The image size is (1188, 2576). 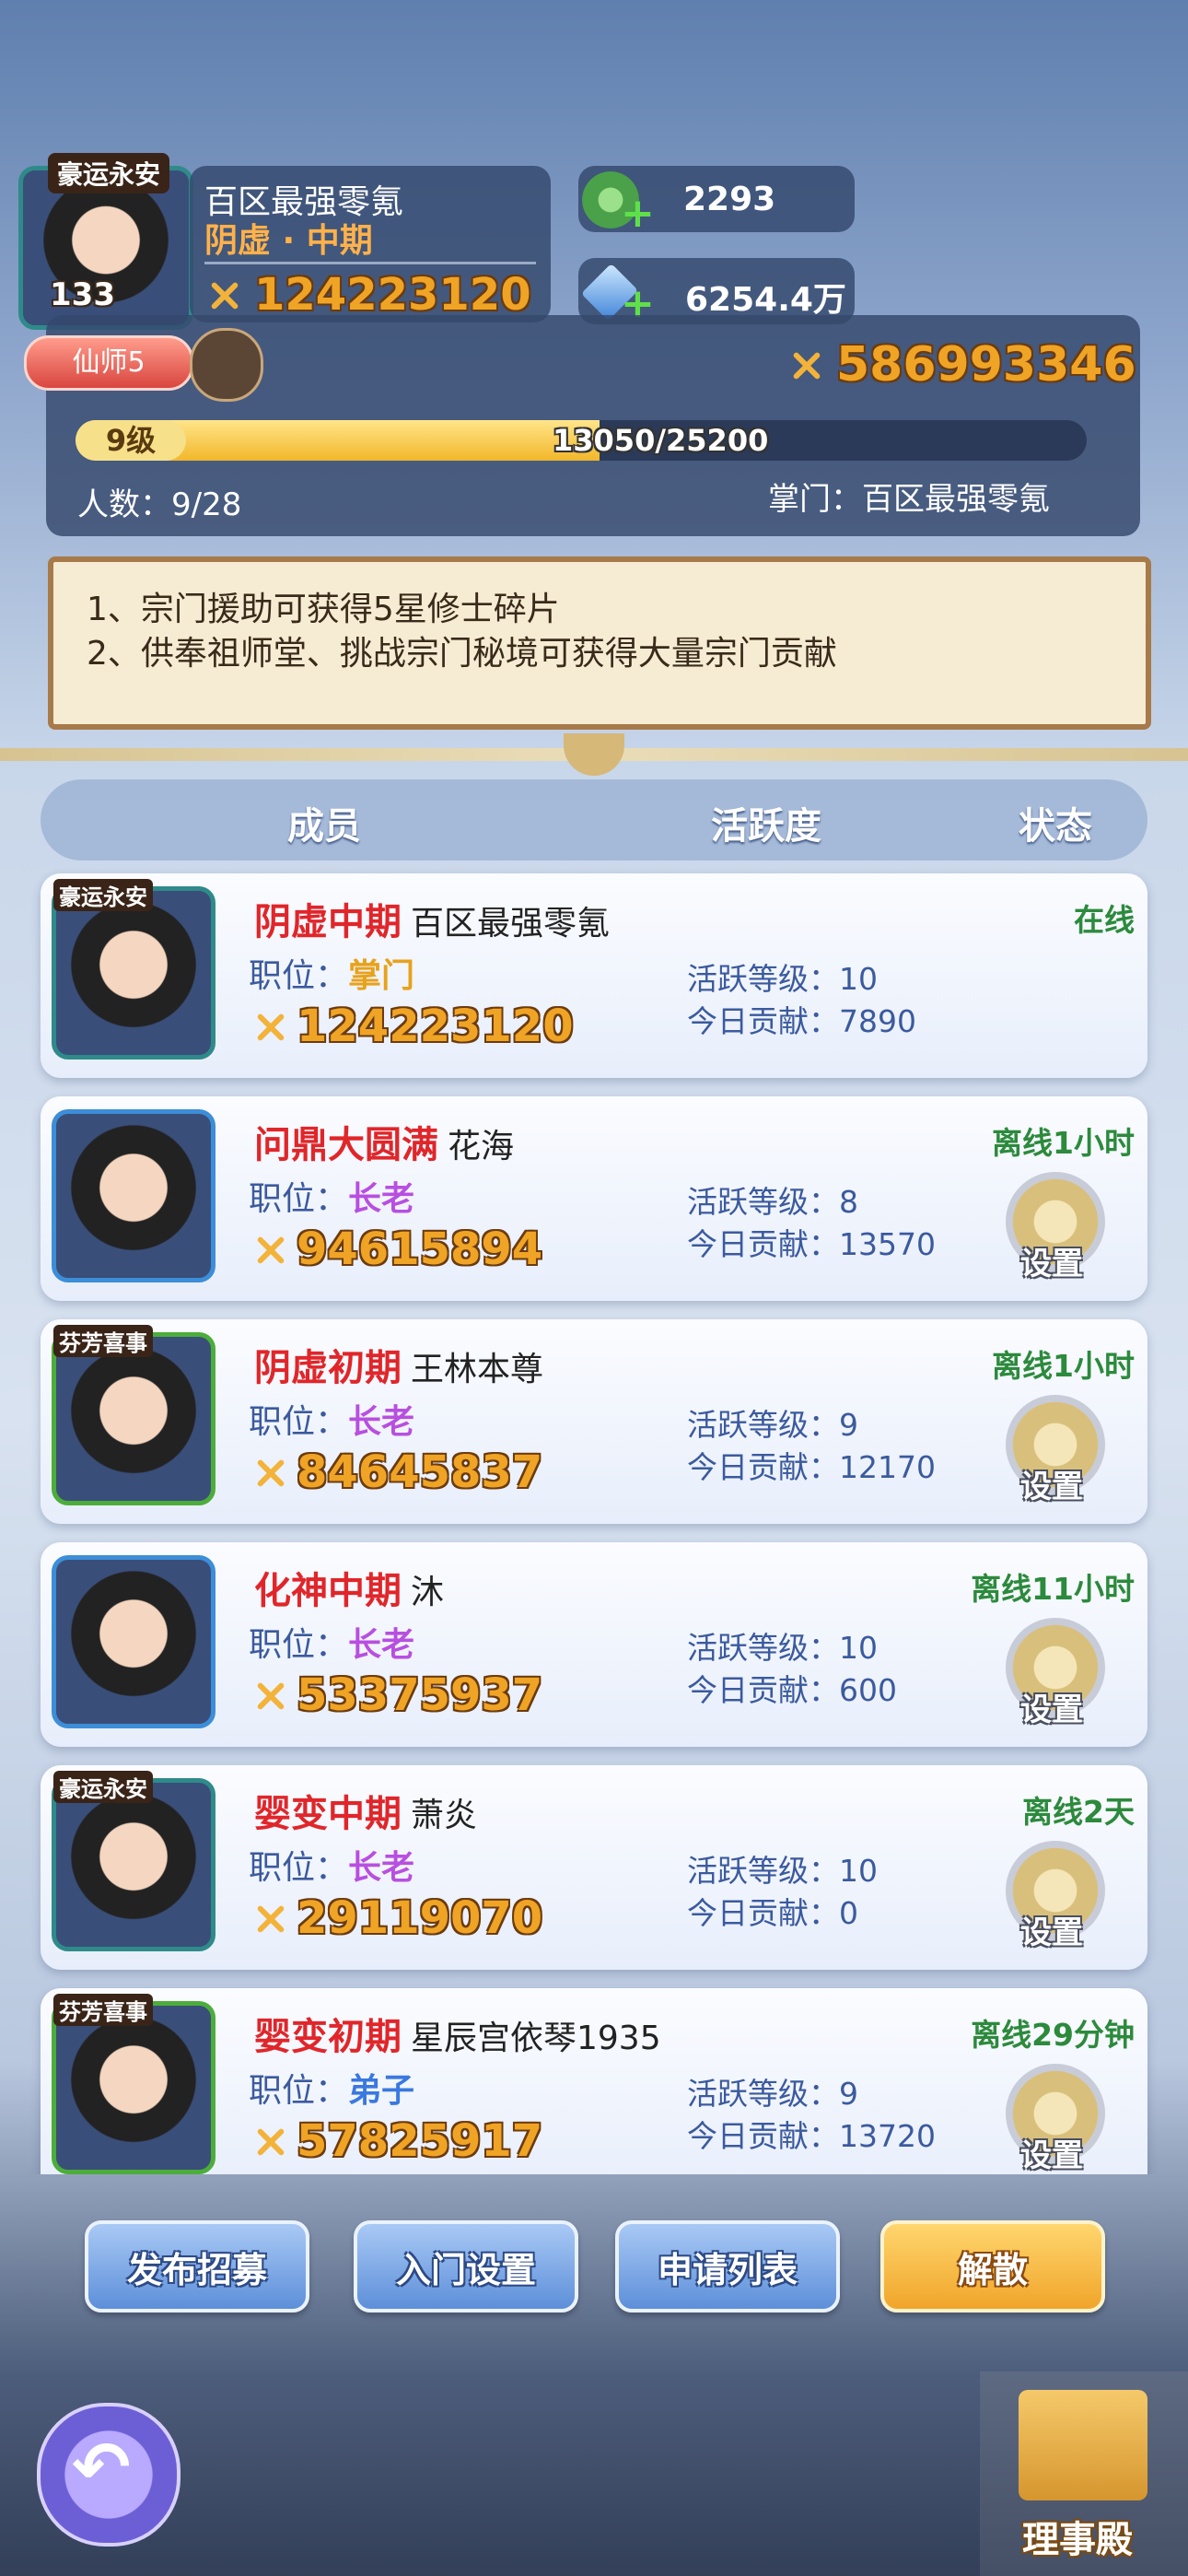 What do you see at coordinates (103, 1787) in the screenshot?
I see `member-badge: 豪运永安` at bounding box center [103, 1787].